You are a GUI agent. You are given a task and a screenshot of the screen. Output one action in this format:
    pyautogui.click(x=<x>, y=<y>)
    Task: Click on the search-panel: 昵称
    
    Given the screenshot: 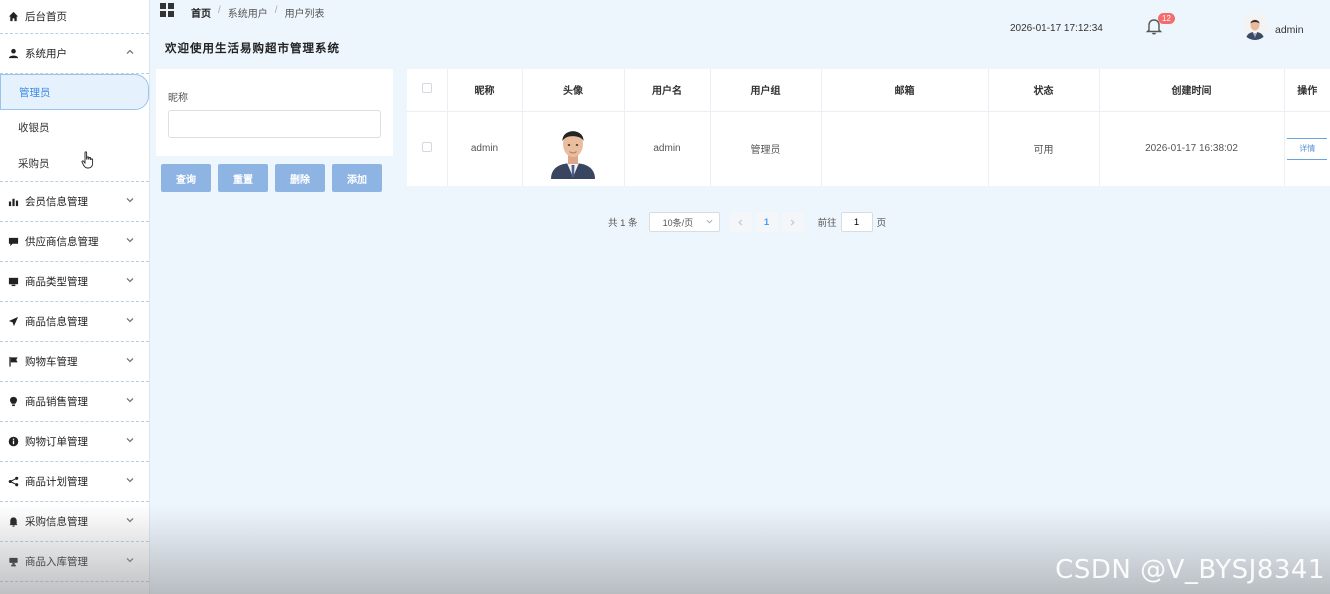 What is the action you would take?
    pyautogui.click(x=274, y=112)
    